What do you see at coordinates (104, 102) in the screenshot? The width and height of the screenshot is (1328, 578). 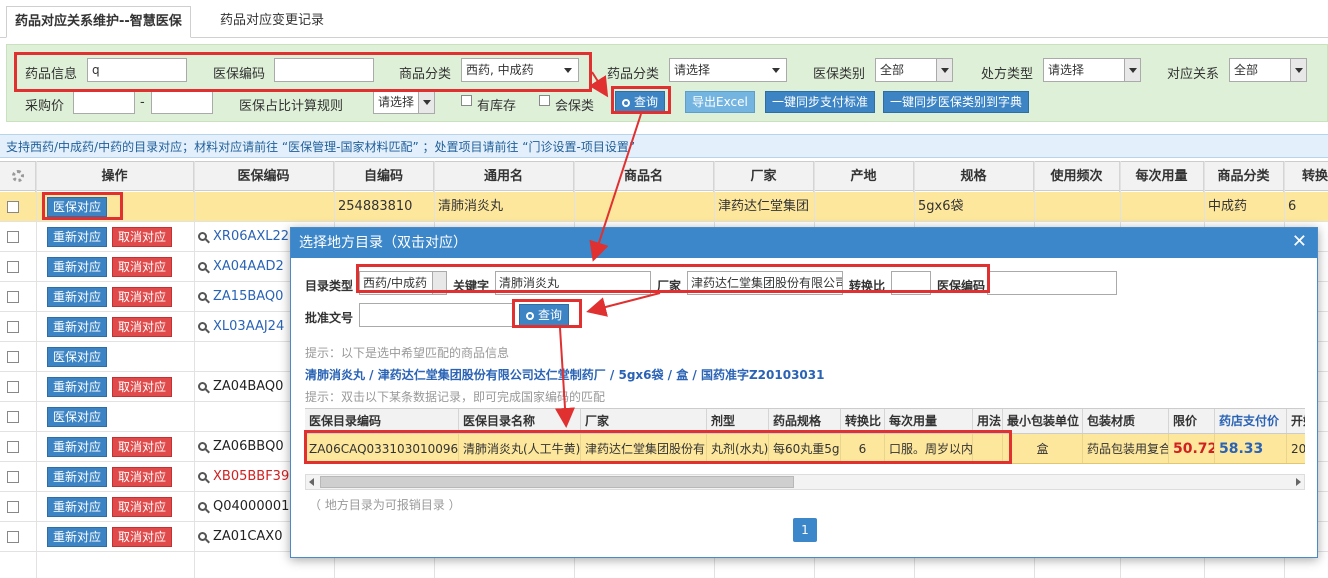 I see `purchase-price-min-input` at bounding box center [104, 102].